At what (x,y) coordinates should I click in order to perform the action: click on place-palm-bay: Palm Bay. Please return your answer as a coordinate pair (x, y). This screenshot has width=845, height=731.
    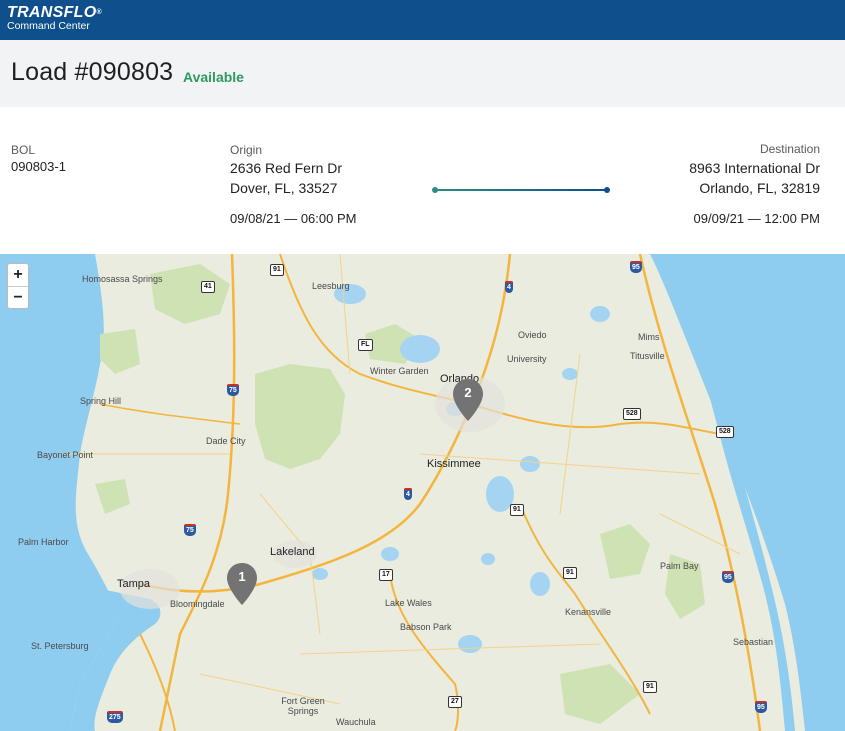
    Looking at the image, I should click on (679, 566).